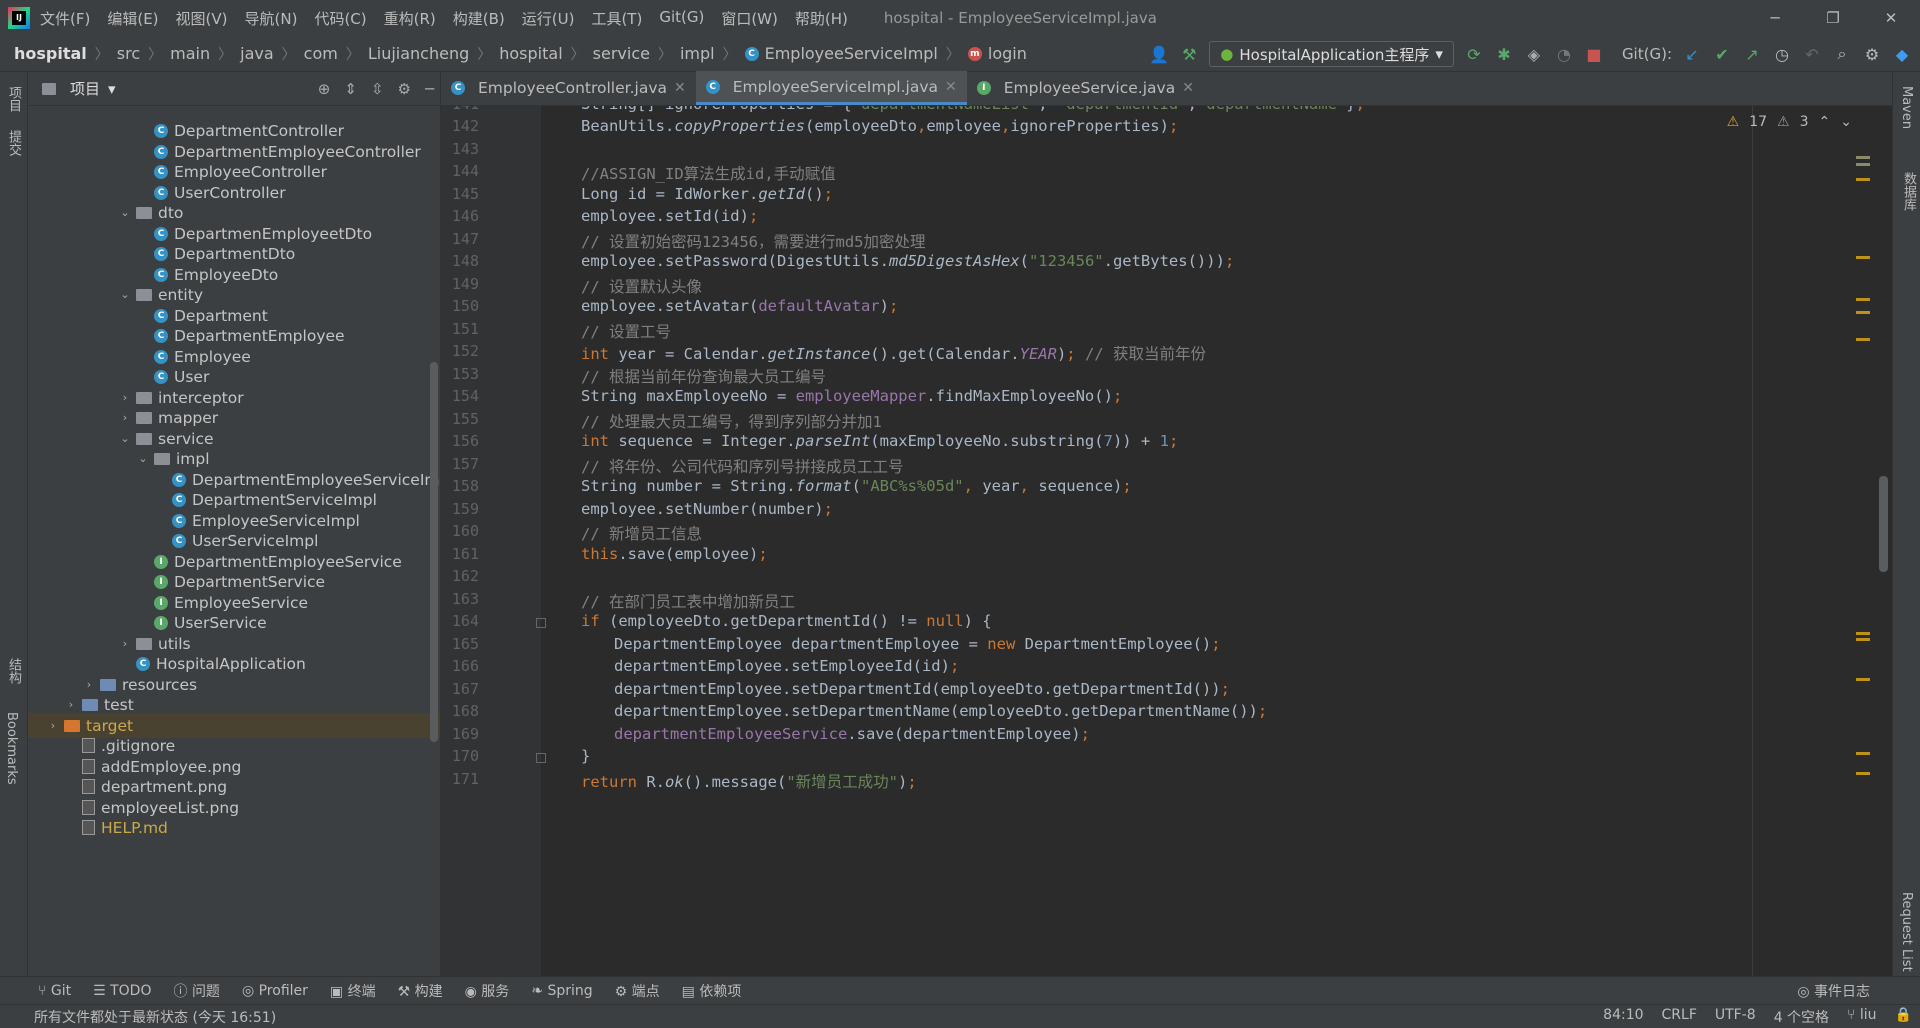 This screenshot has height=1028, width=1920. I want to click on breadcrumb-item: EmployeeServiceImpl, so click(851, 53).